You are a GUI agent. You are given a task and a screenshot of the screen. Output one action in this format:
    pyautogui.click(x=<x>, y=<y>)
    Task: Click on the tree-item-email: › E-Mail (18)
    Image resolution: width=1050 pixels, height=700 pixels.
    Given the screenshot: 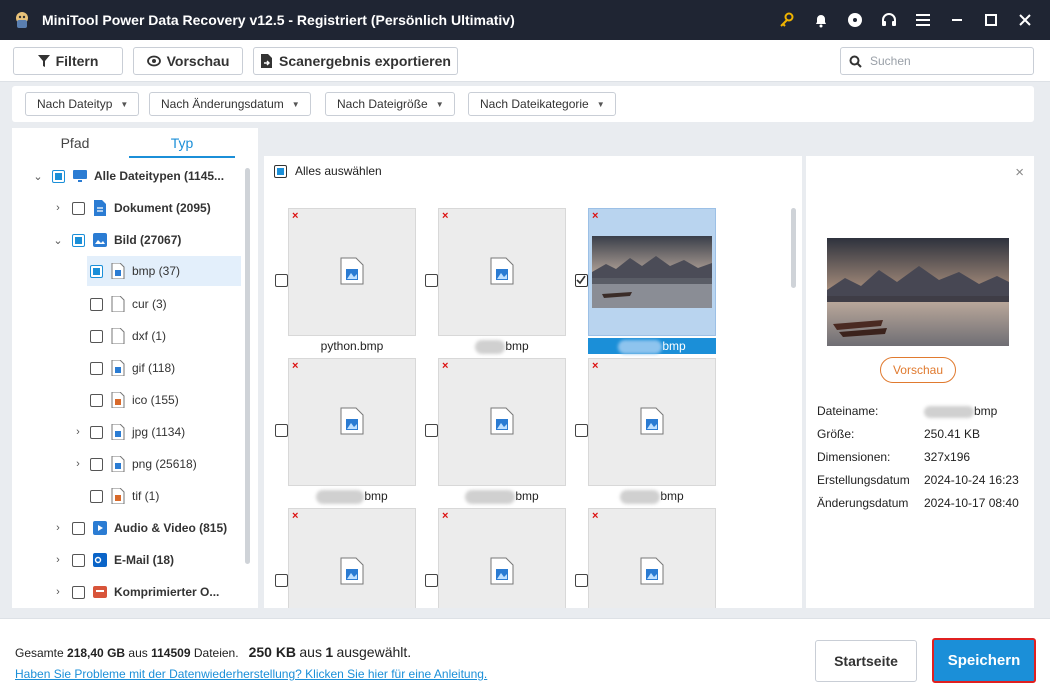 What is the action you would take?
    pyautogui.click(x=112, y=560)
    